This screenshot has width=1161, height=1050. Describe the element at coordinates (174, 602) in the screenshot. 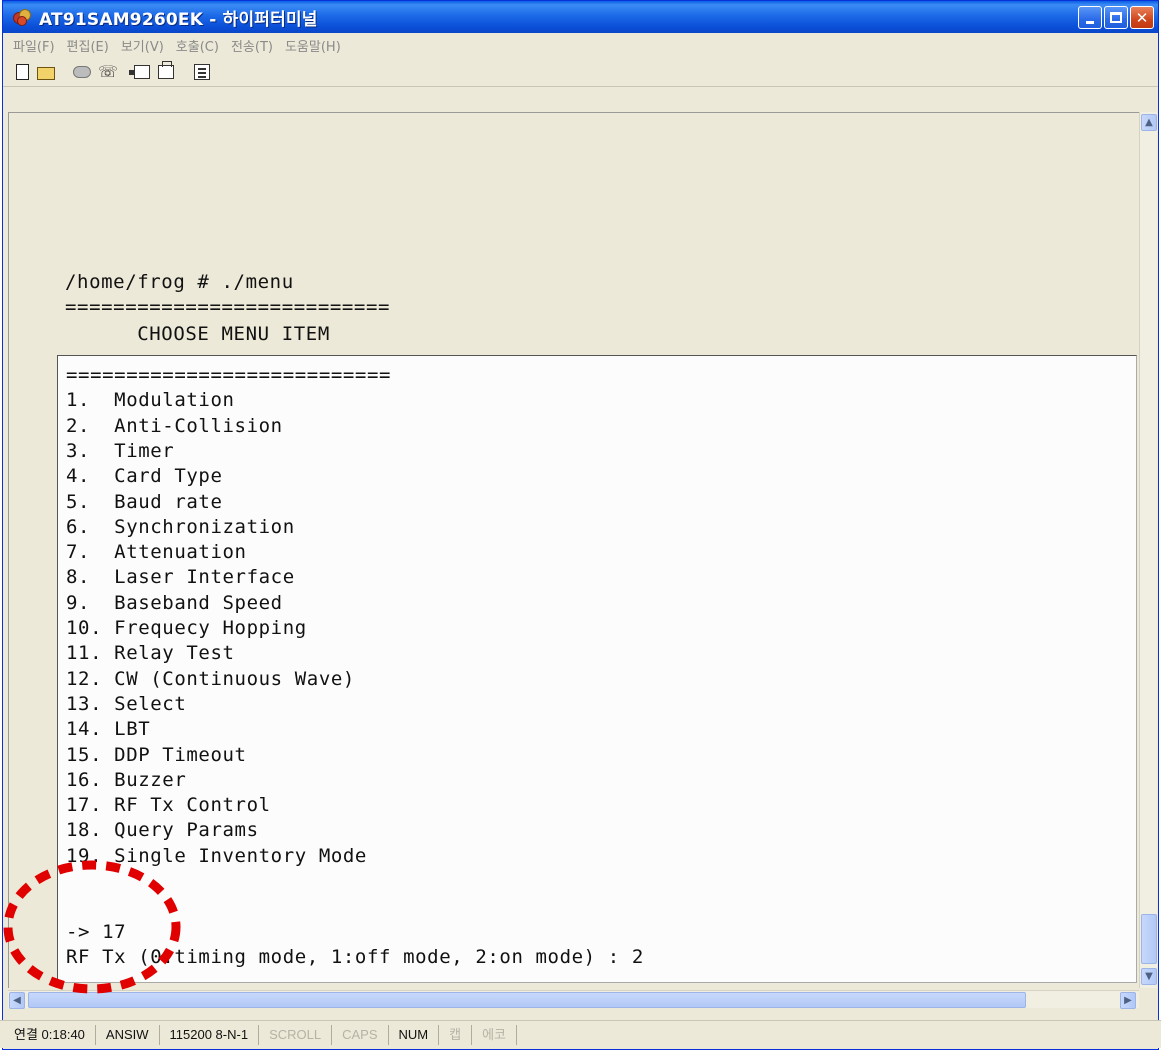

I see `terminal-line: 9. Baseband Speed` at that location.